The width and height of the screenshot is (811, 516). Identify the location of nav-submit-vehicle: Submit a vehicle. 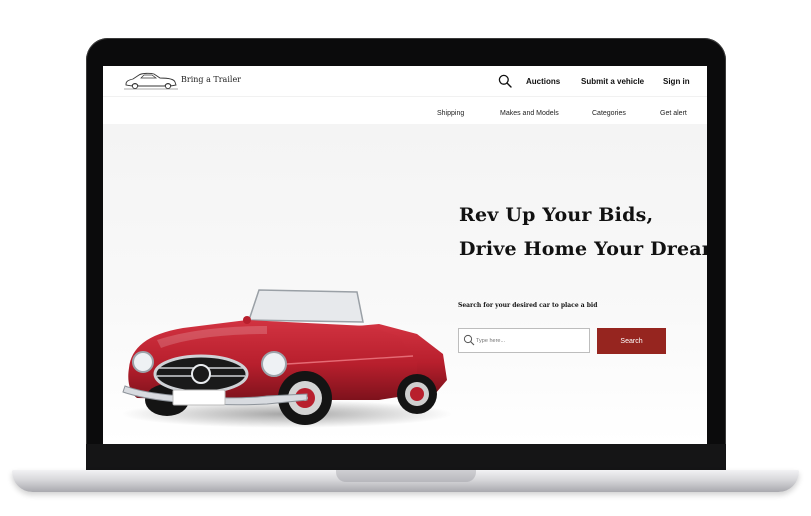
(612, 81).